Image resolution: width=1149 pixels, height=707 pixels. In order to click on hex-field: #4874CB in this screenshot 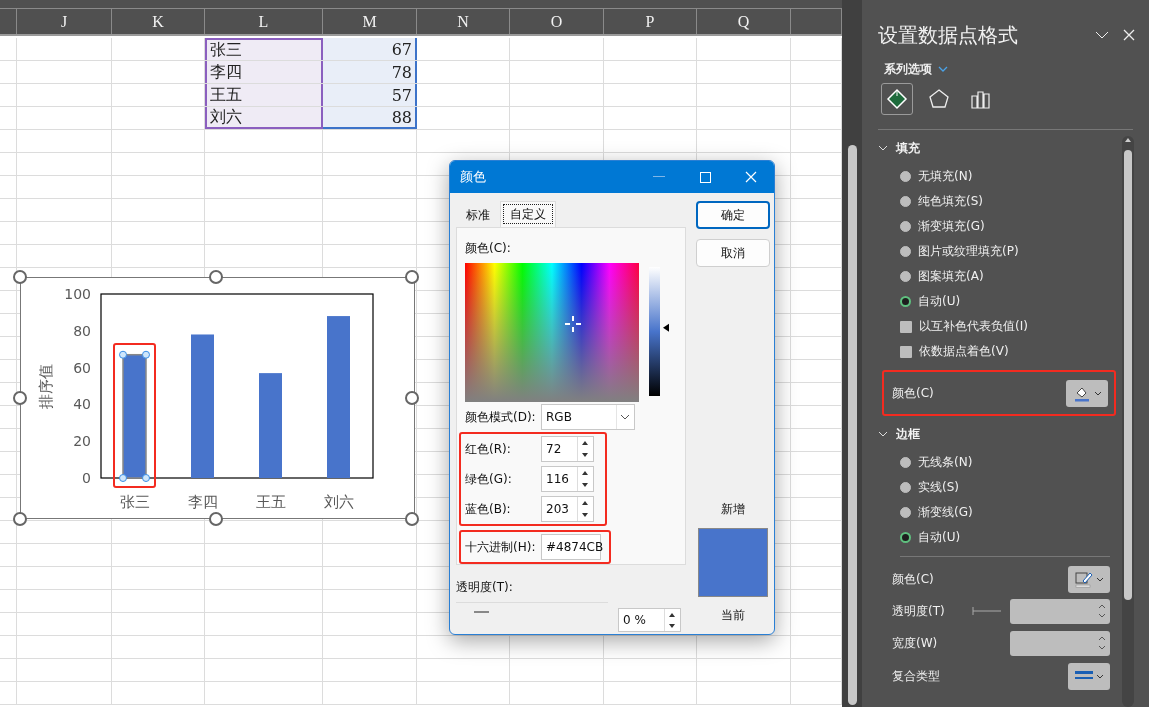, I will do `click(571, 547)`.